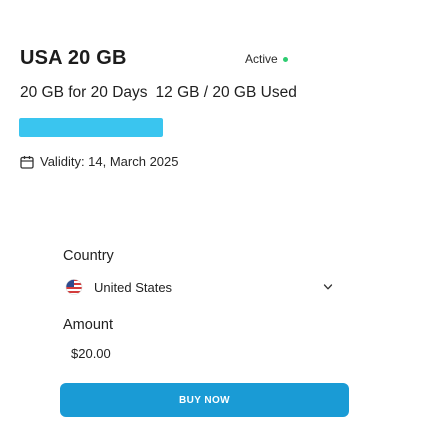  What do you see at coordinates (199, 287) in the screenshot?
I see `country-select: United States` at bounding box center [199, 287].